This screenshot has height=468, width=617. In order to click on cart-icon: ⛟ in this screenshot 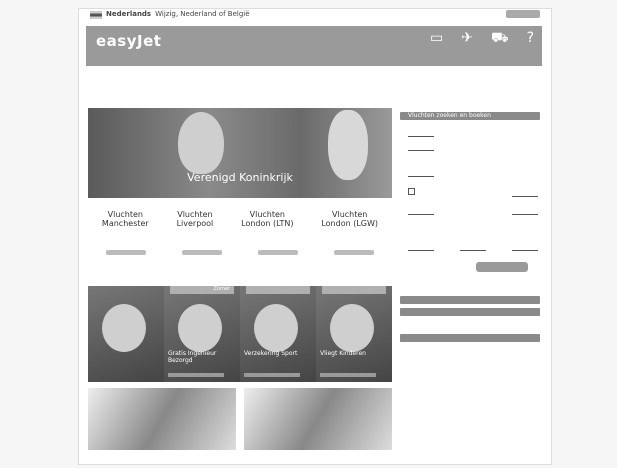, I will do `click(500, 38)`.